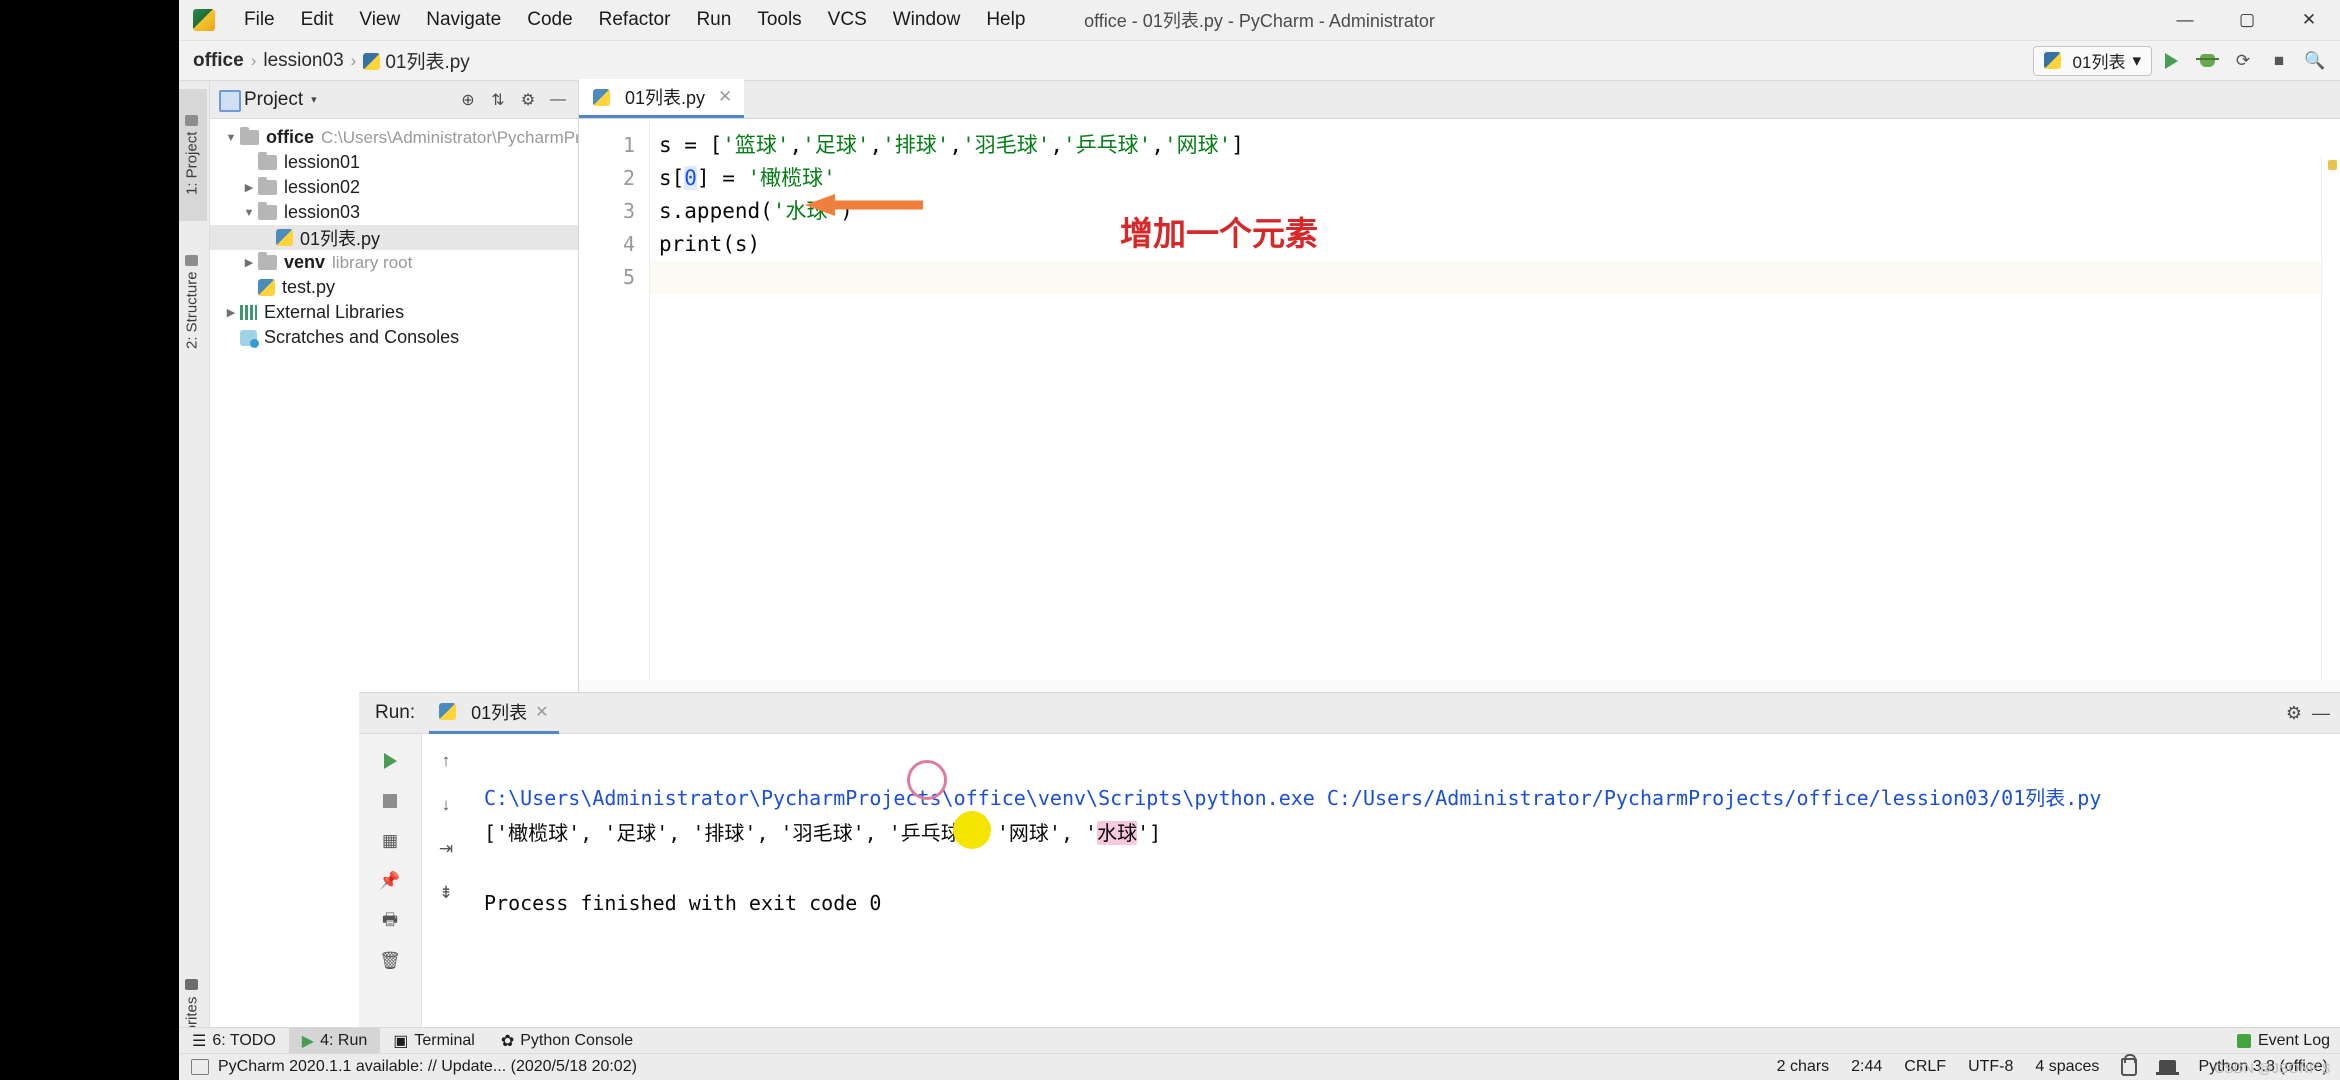 The width and height of the screenshot is (2340, 1080). What do you see at coordinates (1925, 1067) in the screenshot?
I see `status-line-separator: CRLF` at bounding box center [1925, 1067].